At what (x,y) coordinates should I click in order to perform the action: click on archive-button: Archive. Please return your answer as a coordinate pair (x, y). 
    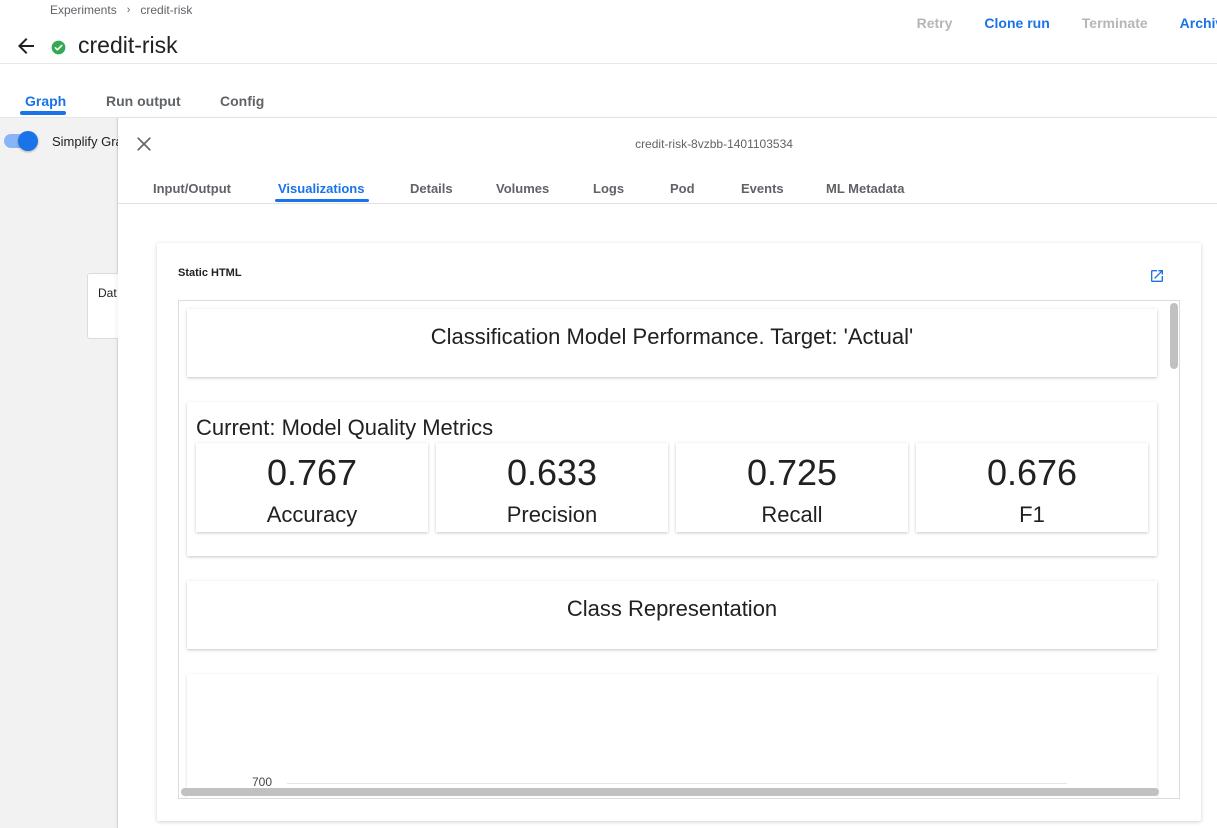
    Looking at the image, I should click on (1190, 23).